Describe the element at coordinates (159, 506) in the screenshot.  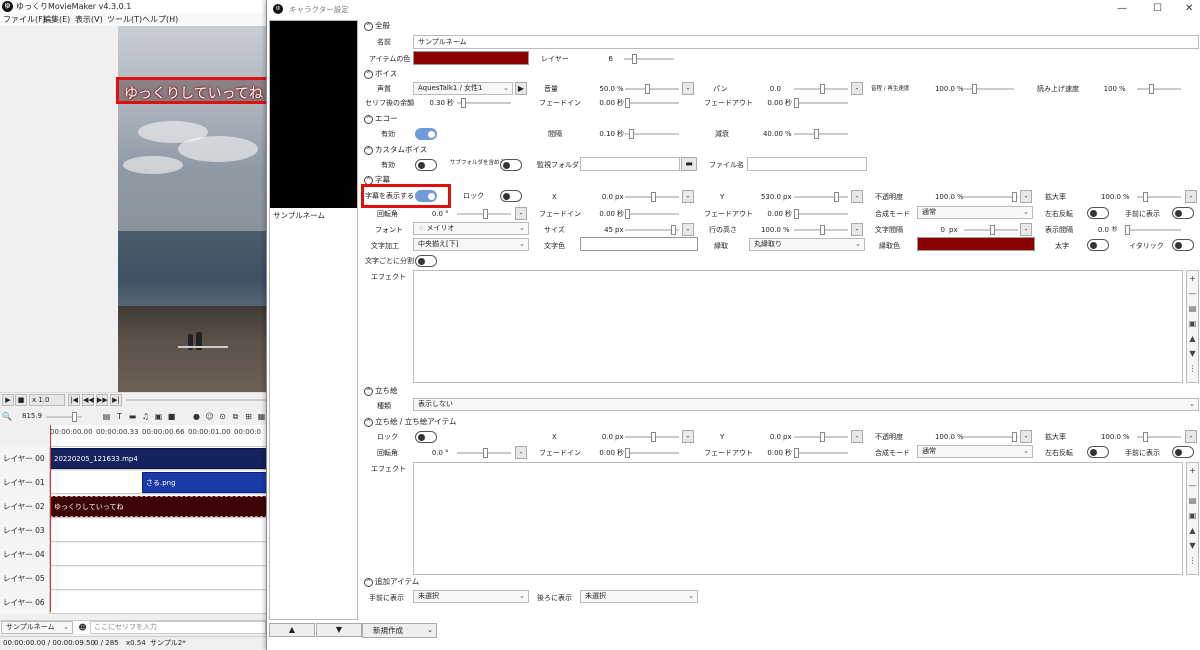
I see `clip-voice: ゆっくりしていってね` at that location.